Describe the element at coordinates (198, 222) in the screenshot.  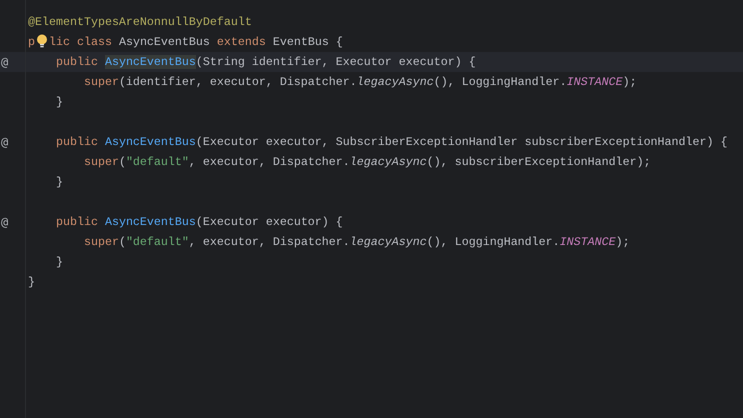
I see `code-line: public AsyncEventBus(Executor executor) {` at that location.